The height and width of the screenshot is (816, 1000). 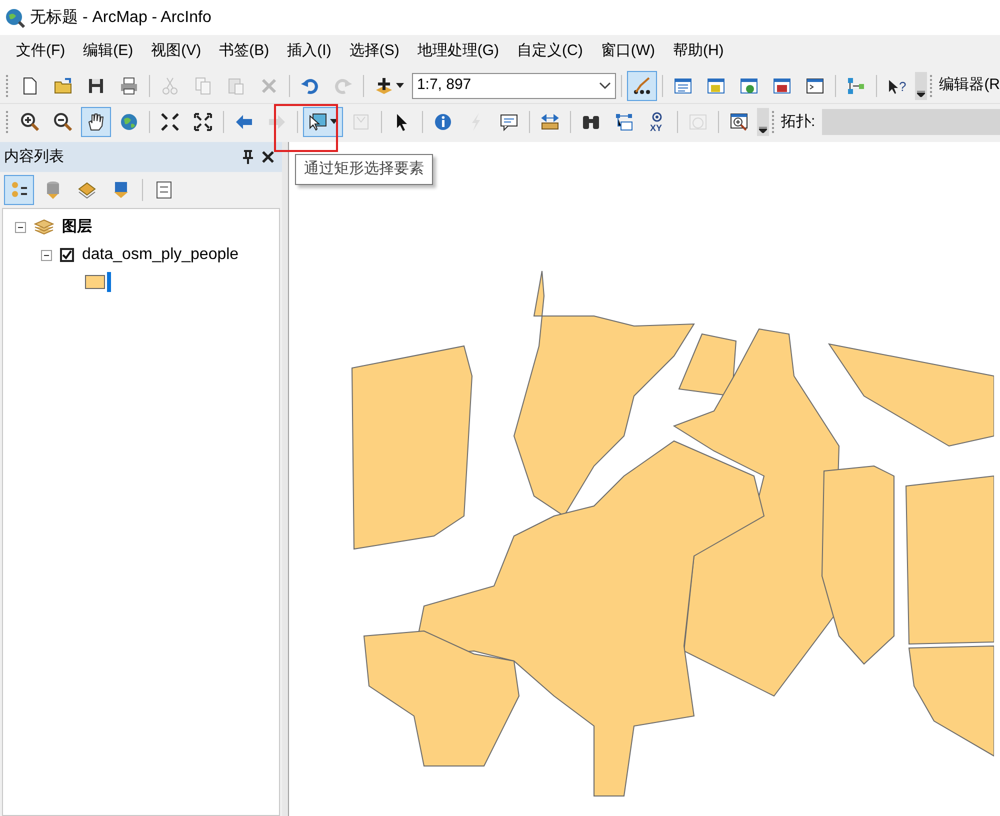 What do you see at coordinates (170, 86) in the screenshot?
I see `scissors-icon` at bounding box center [170, 86].